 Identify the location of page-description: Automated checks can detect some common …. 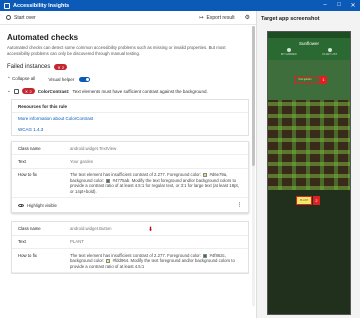
(116, 50).